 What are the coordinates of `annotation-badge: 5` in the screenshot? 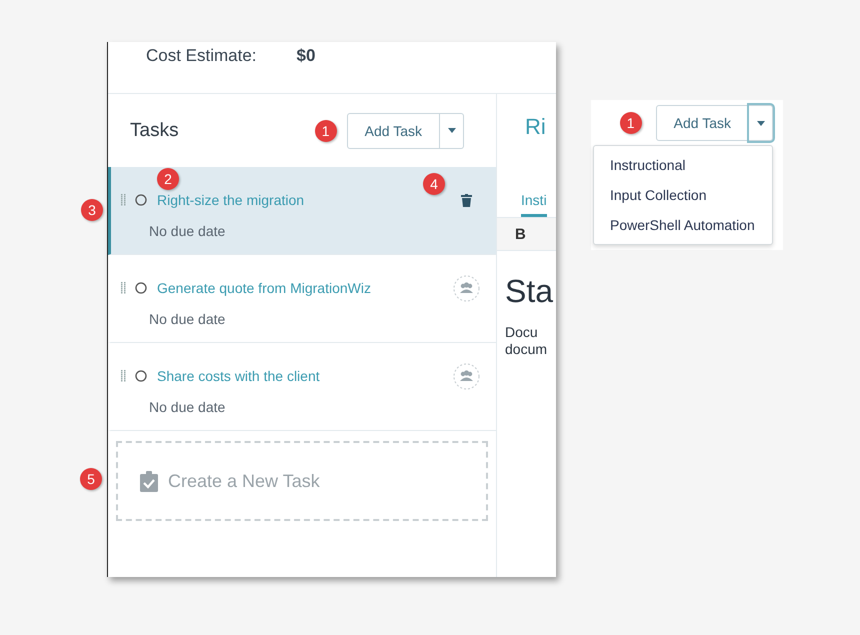 It's located at (91, 479).